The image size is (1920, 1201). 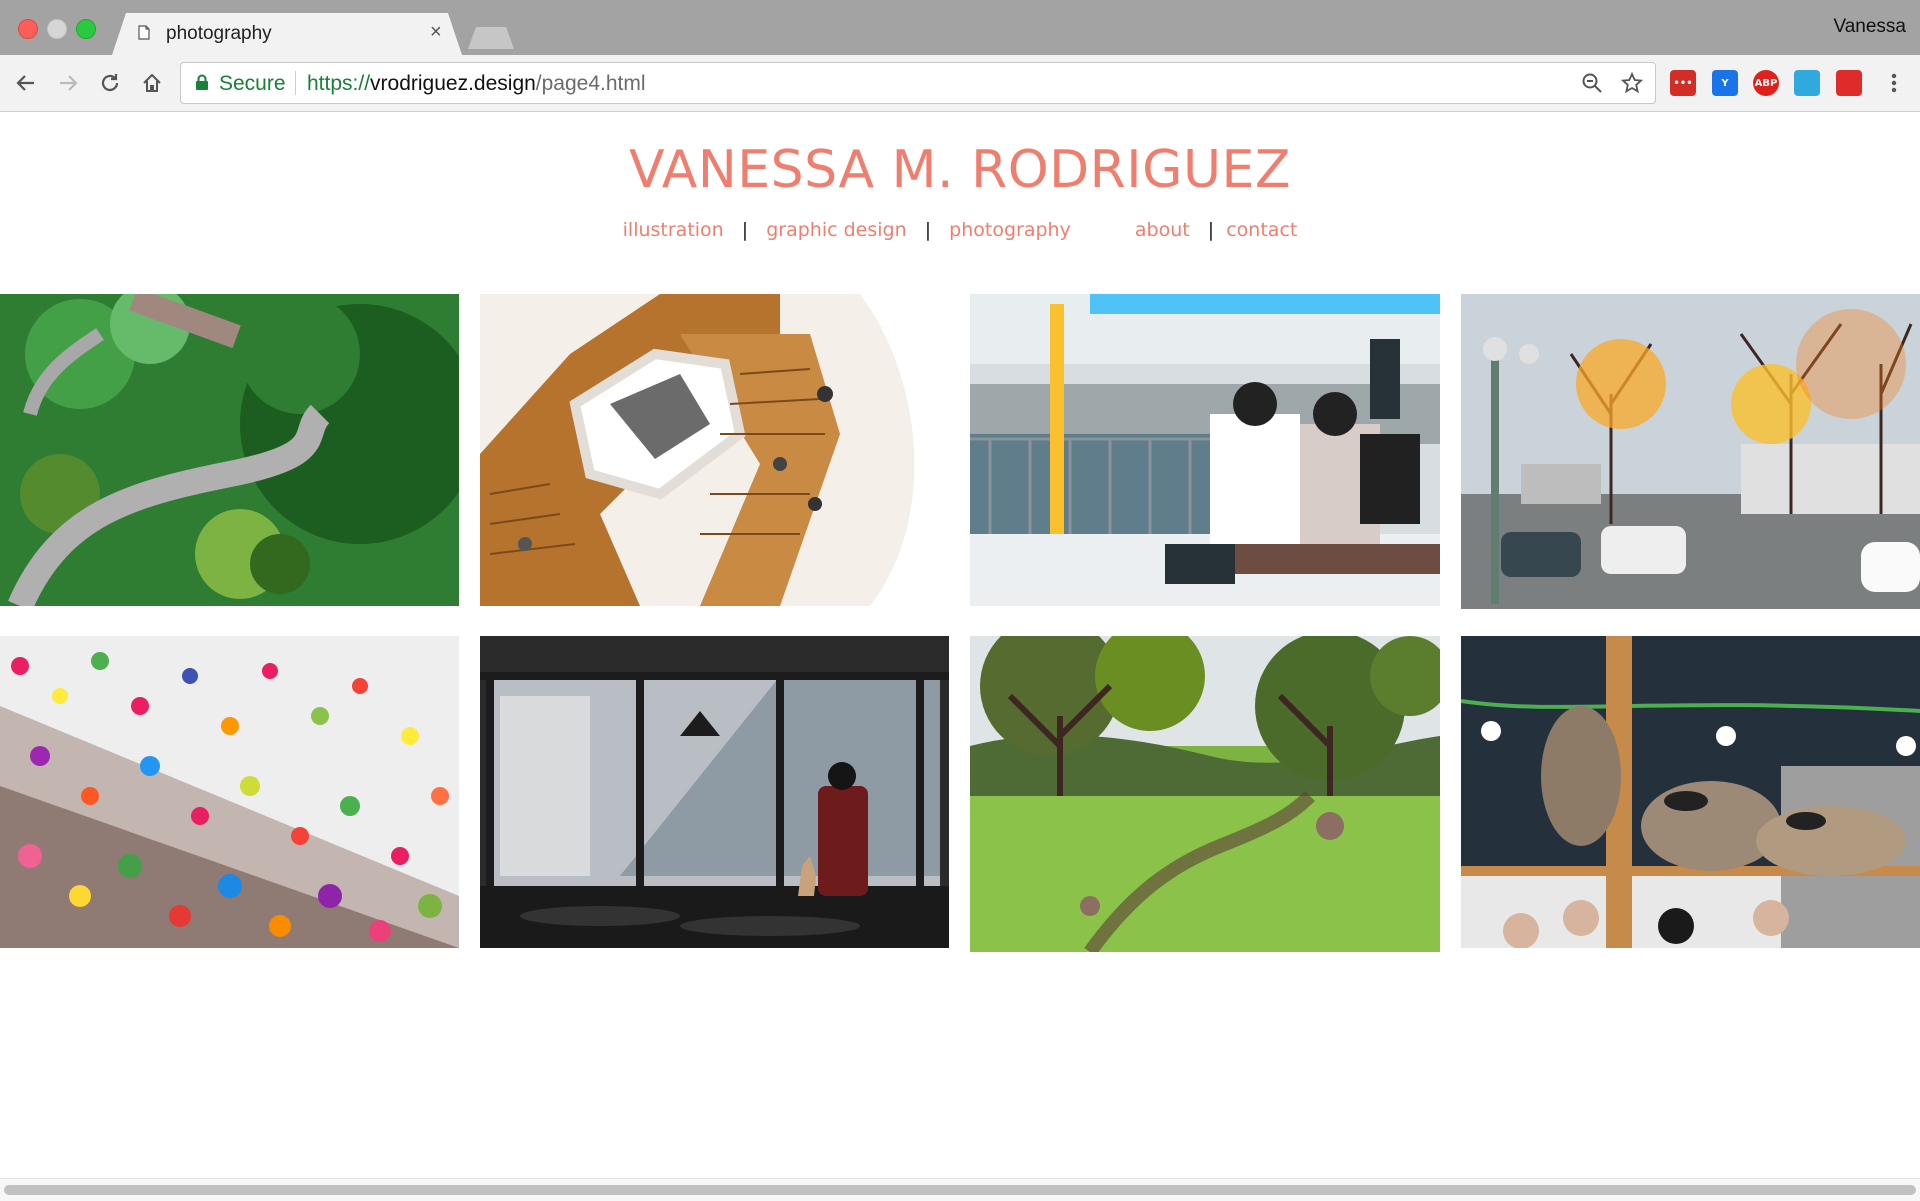 What do you see at coordinates (202, 82) in the screenshot?
I see `lock-icon` at bounding box center [202, 82].